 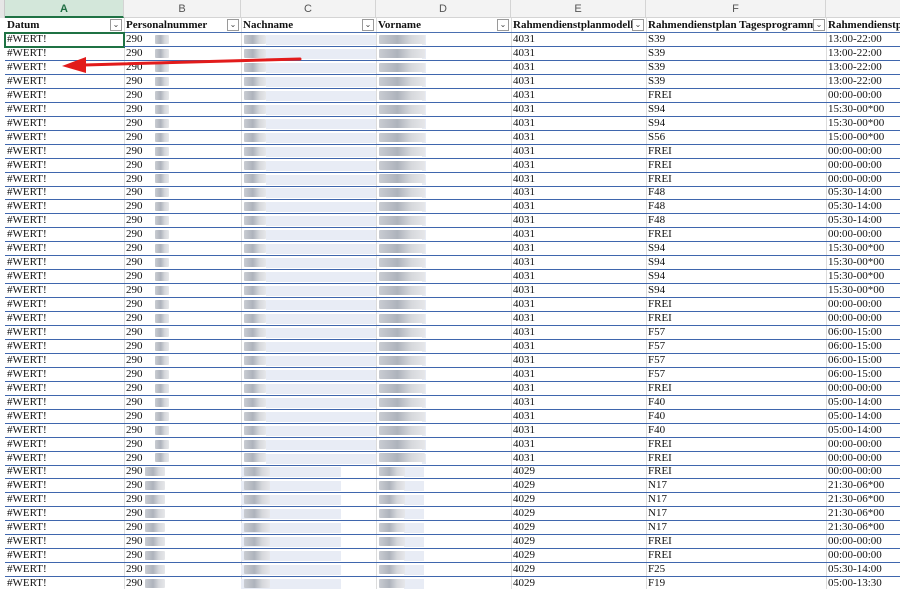 What do you see at coordinates (736, 583) in the screenshot?
I see `cell-tagesprogramm: F19` at bounding box center [736, 583].